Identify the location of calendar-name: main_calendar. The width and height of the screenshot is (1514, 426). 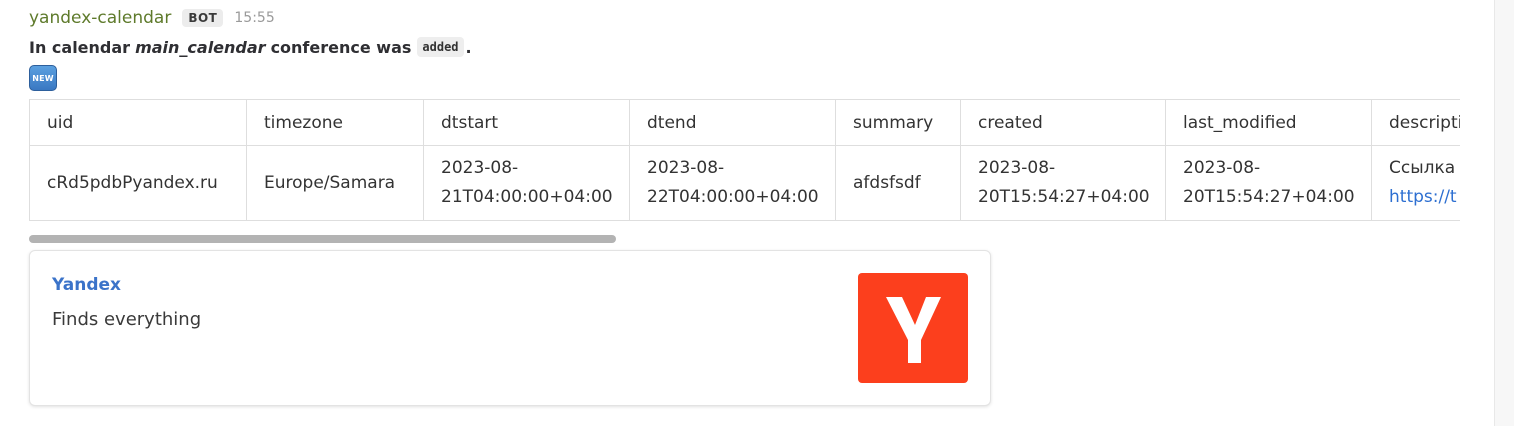
(200, 47).